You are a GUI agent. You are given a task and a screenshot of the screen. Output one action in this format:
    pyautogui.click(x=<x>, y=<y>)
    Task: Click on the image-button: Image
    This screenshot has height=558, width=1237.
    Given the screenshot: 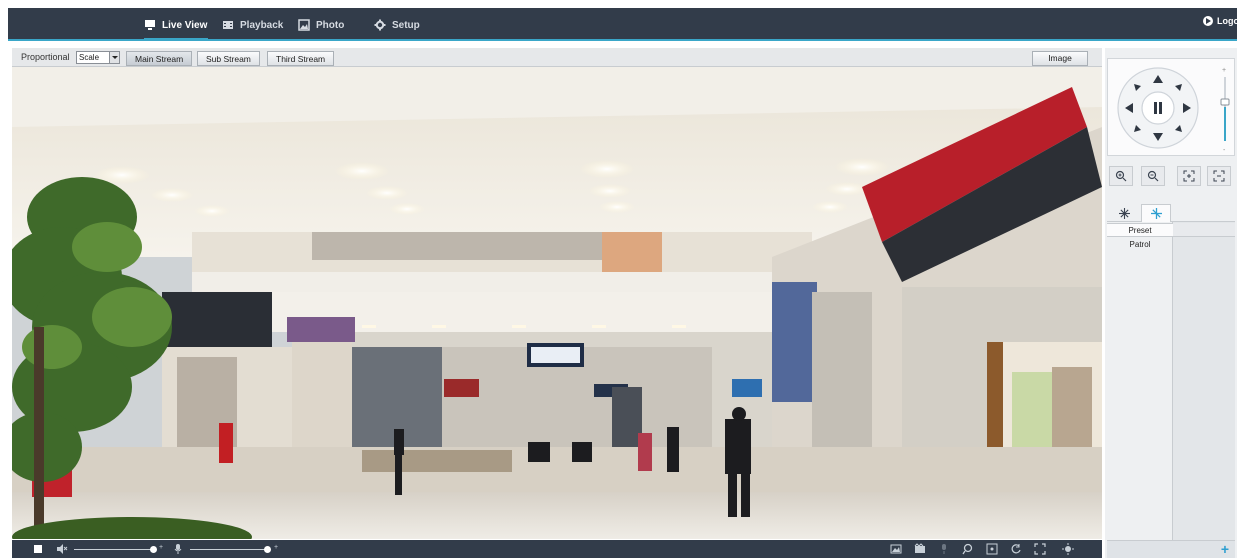 What is the action you would take?
    pyautogui.click(x=1060, y=58)
    